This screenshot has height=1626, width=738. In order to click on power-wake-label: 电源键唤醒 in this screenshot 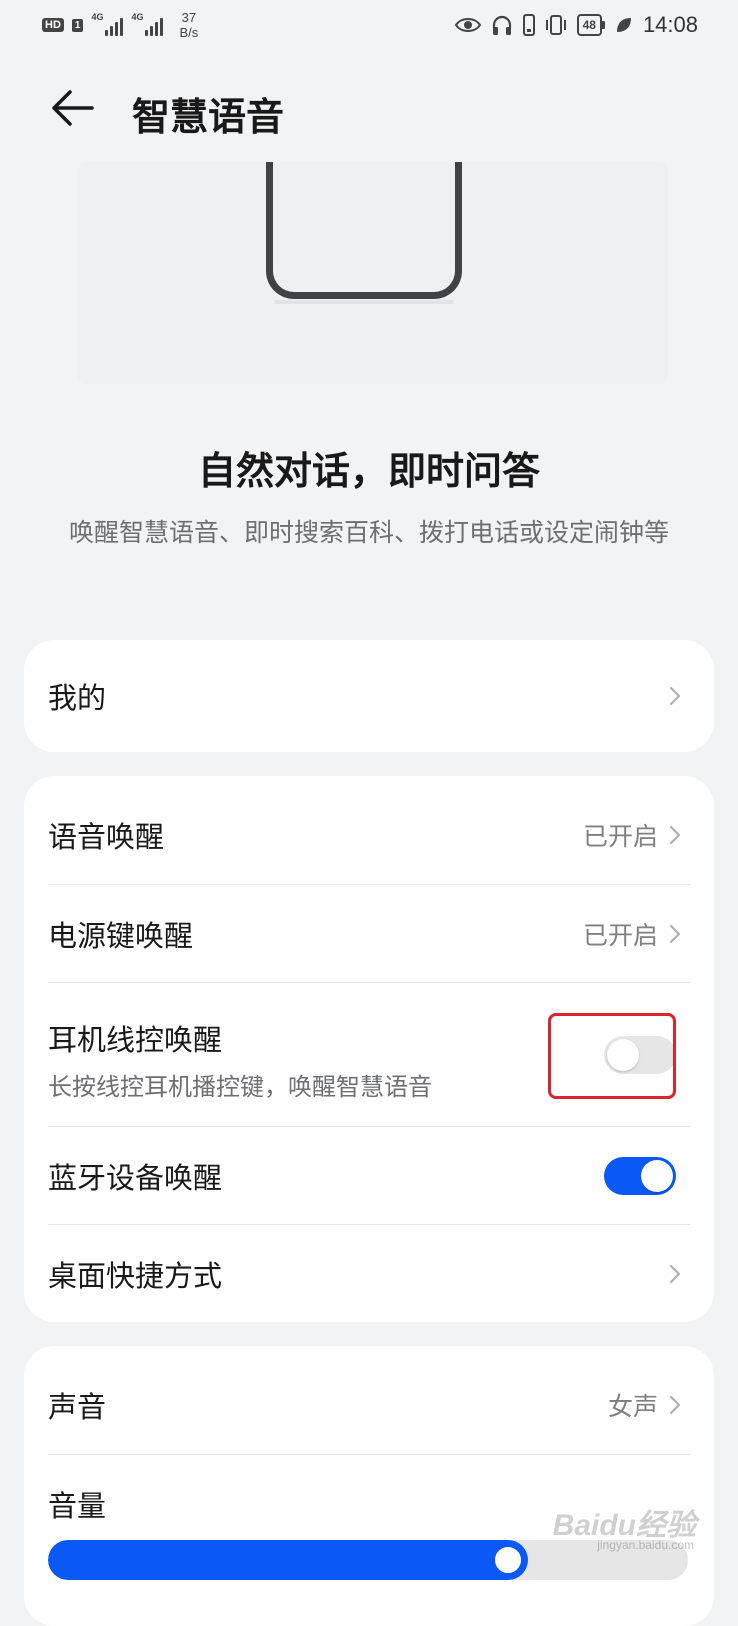, I will do `click(121, 935)`.